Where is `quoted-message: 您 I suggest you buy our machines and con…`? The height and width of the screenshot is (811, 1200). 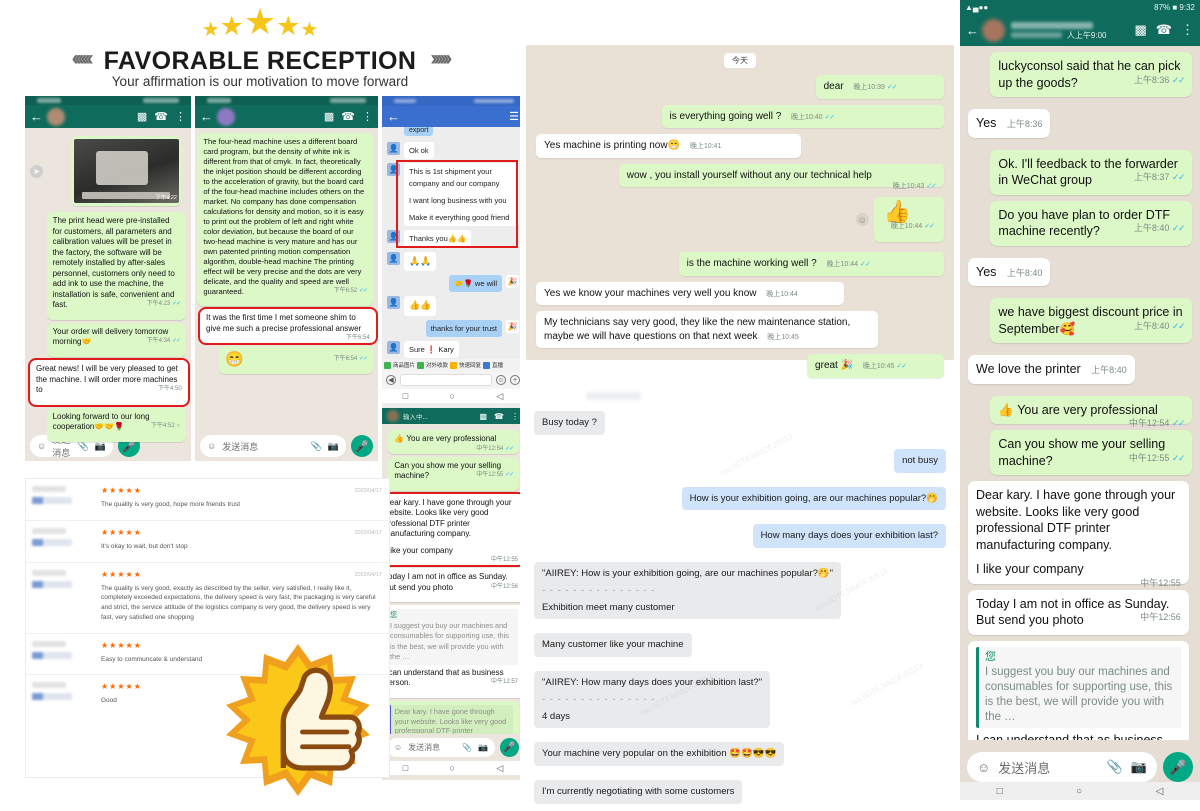 quoted-message: 您 I suggest you buy our machines and con… is located at coordinates (1078, 687).